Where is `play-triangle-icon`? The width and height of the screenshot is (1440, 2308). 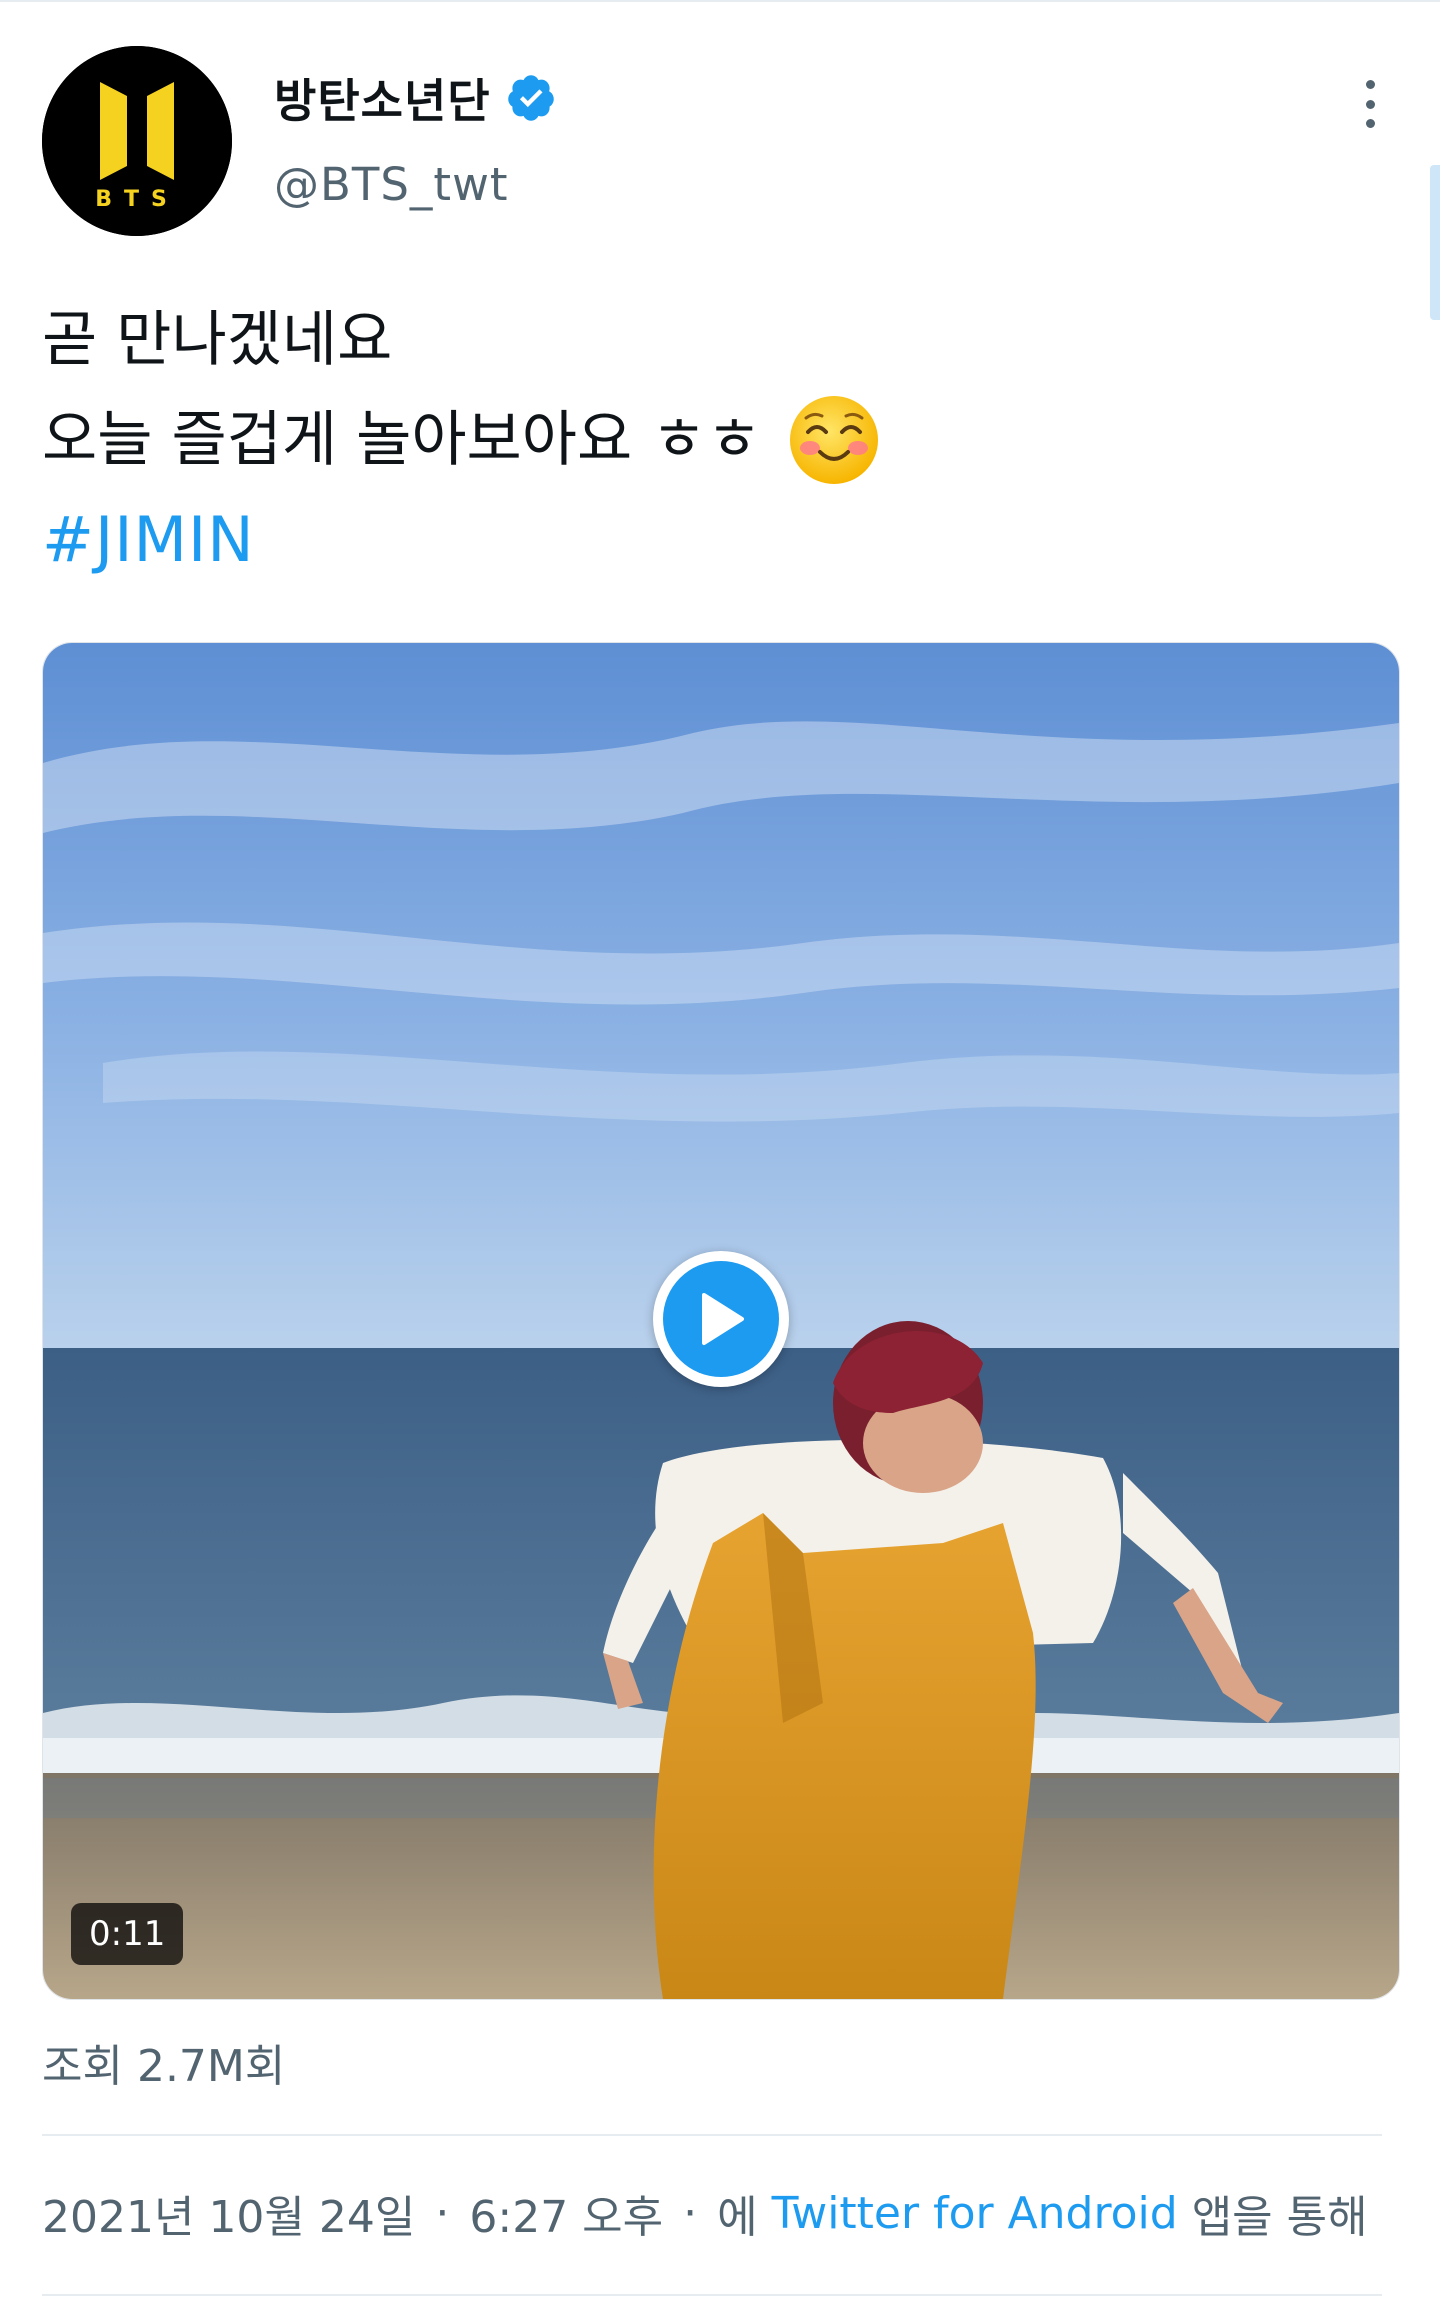 play-triangle-icon is located at coordinates (723, 1319).